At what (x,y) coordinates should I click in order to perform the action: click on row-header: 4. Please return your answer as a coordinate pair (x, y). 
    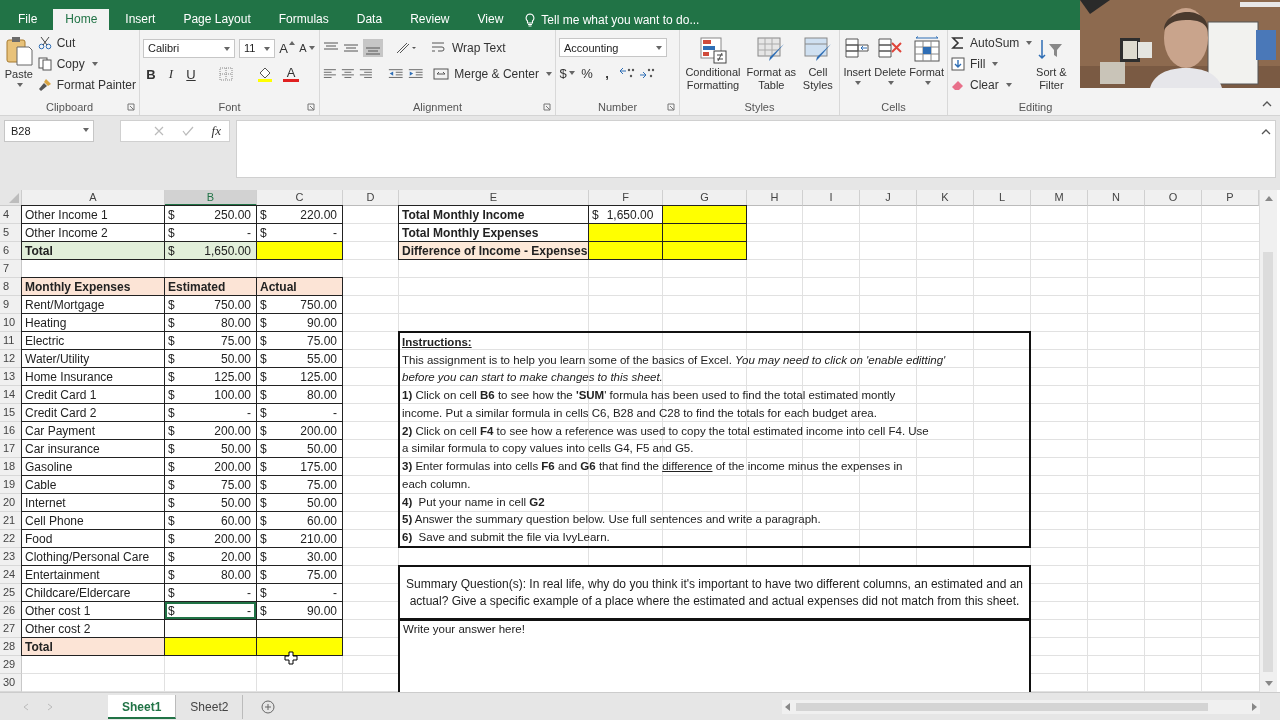
    Looking at the image, I should click on (11, 215).